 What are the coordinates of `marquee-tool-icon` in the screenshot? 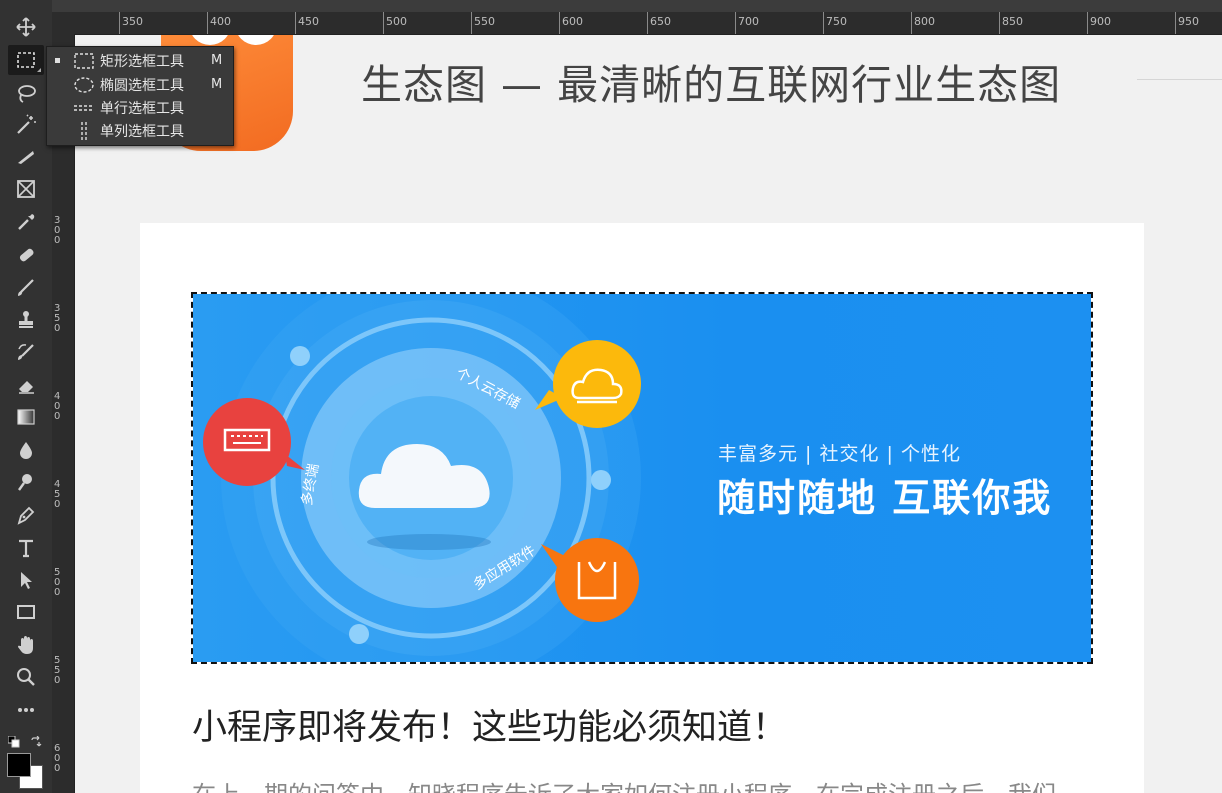 It's located at (26, 60).